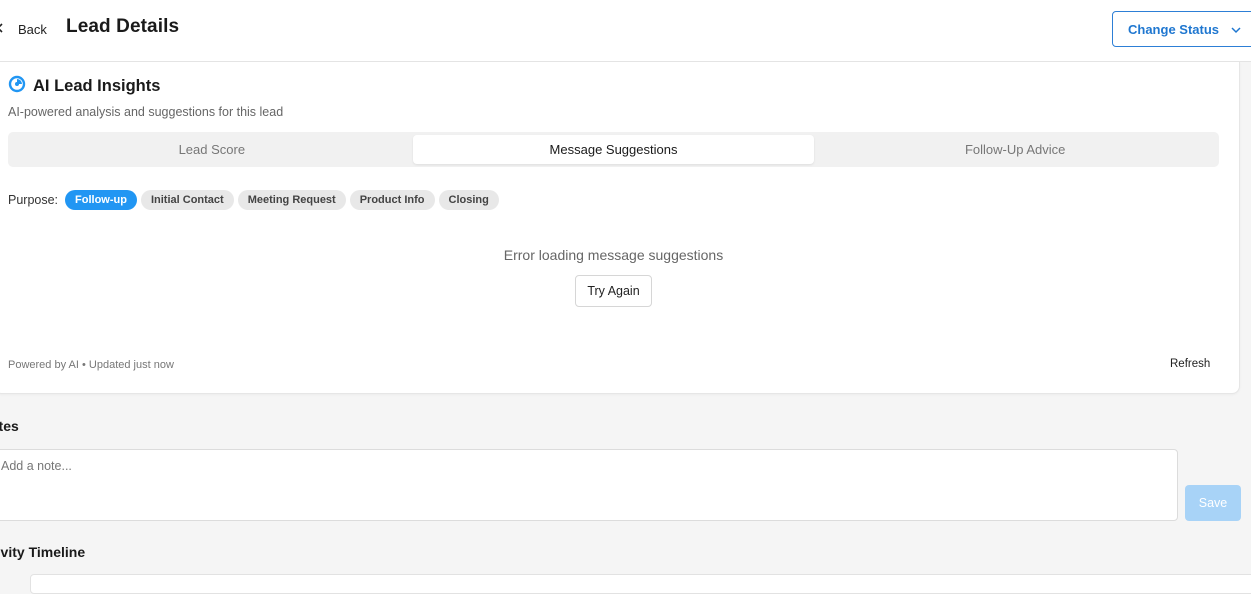  I want to click on chevron-down-icon, so click(1236, 29).